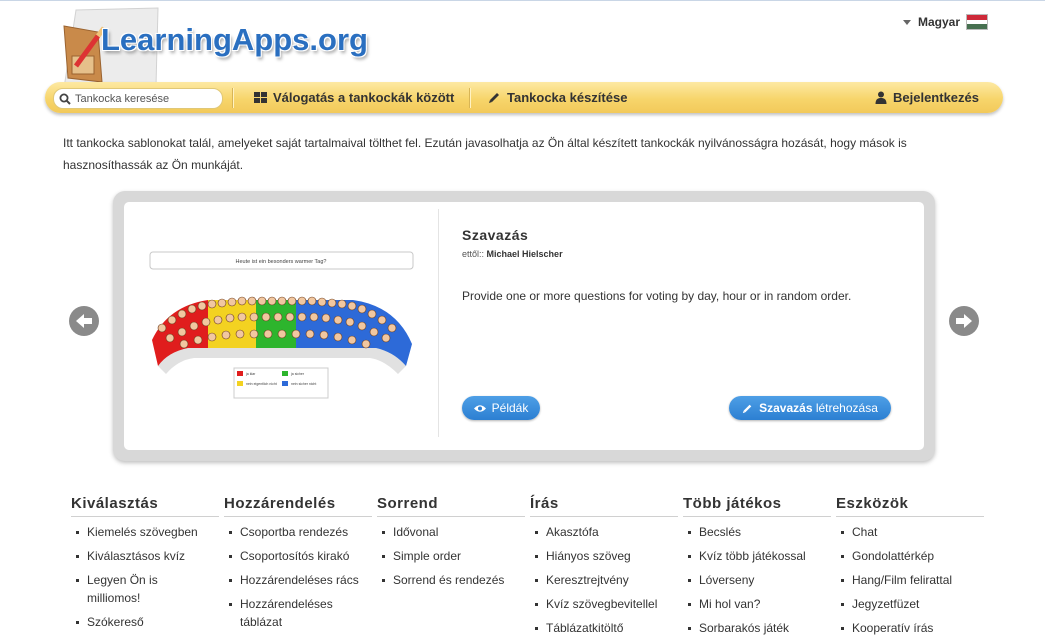 The width and height of the screenshot is (1045, 643). What do you see at coordinates (525, 254) in the screenshot?
I see `author-name: Michael Hielscher` at bounding box center [525, 254].